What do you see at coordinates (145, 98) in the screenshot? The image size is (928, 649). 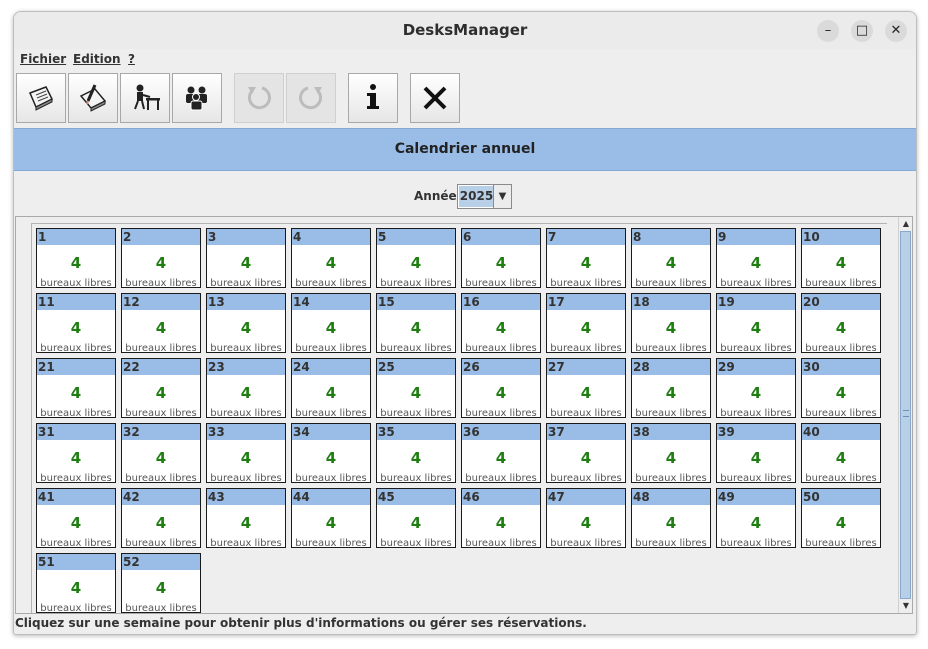 I see `desks-button` at bounding box center [145, 98].